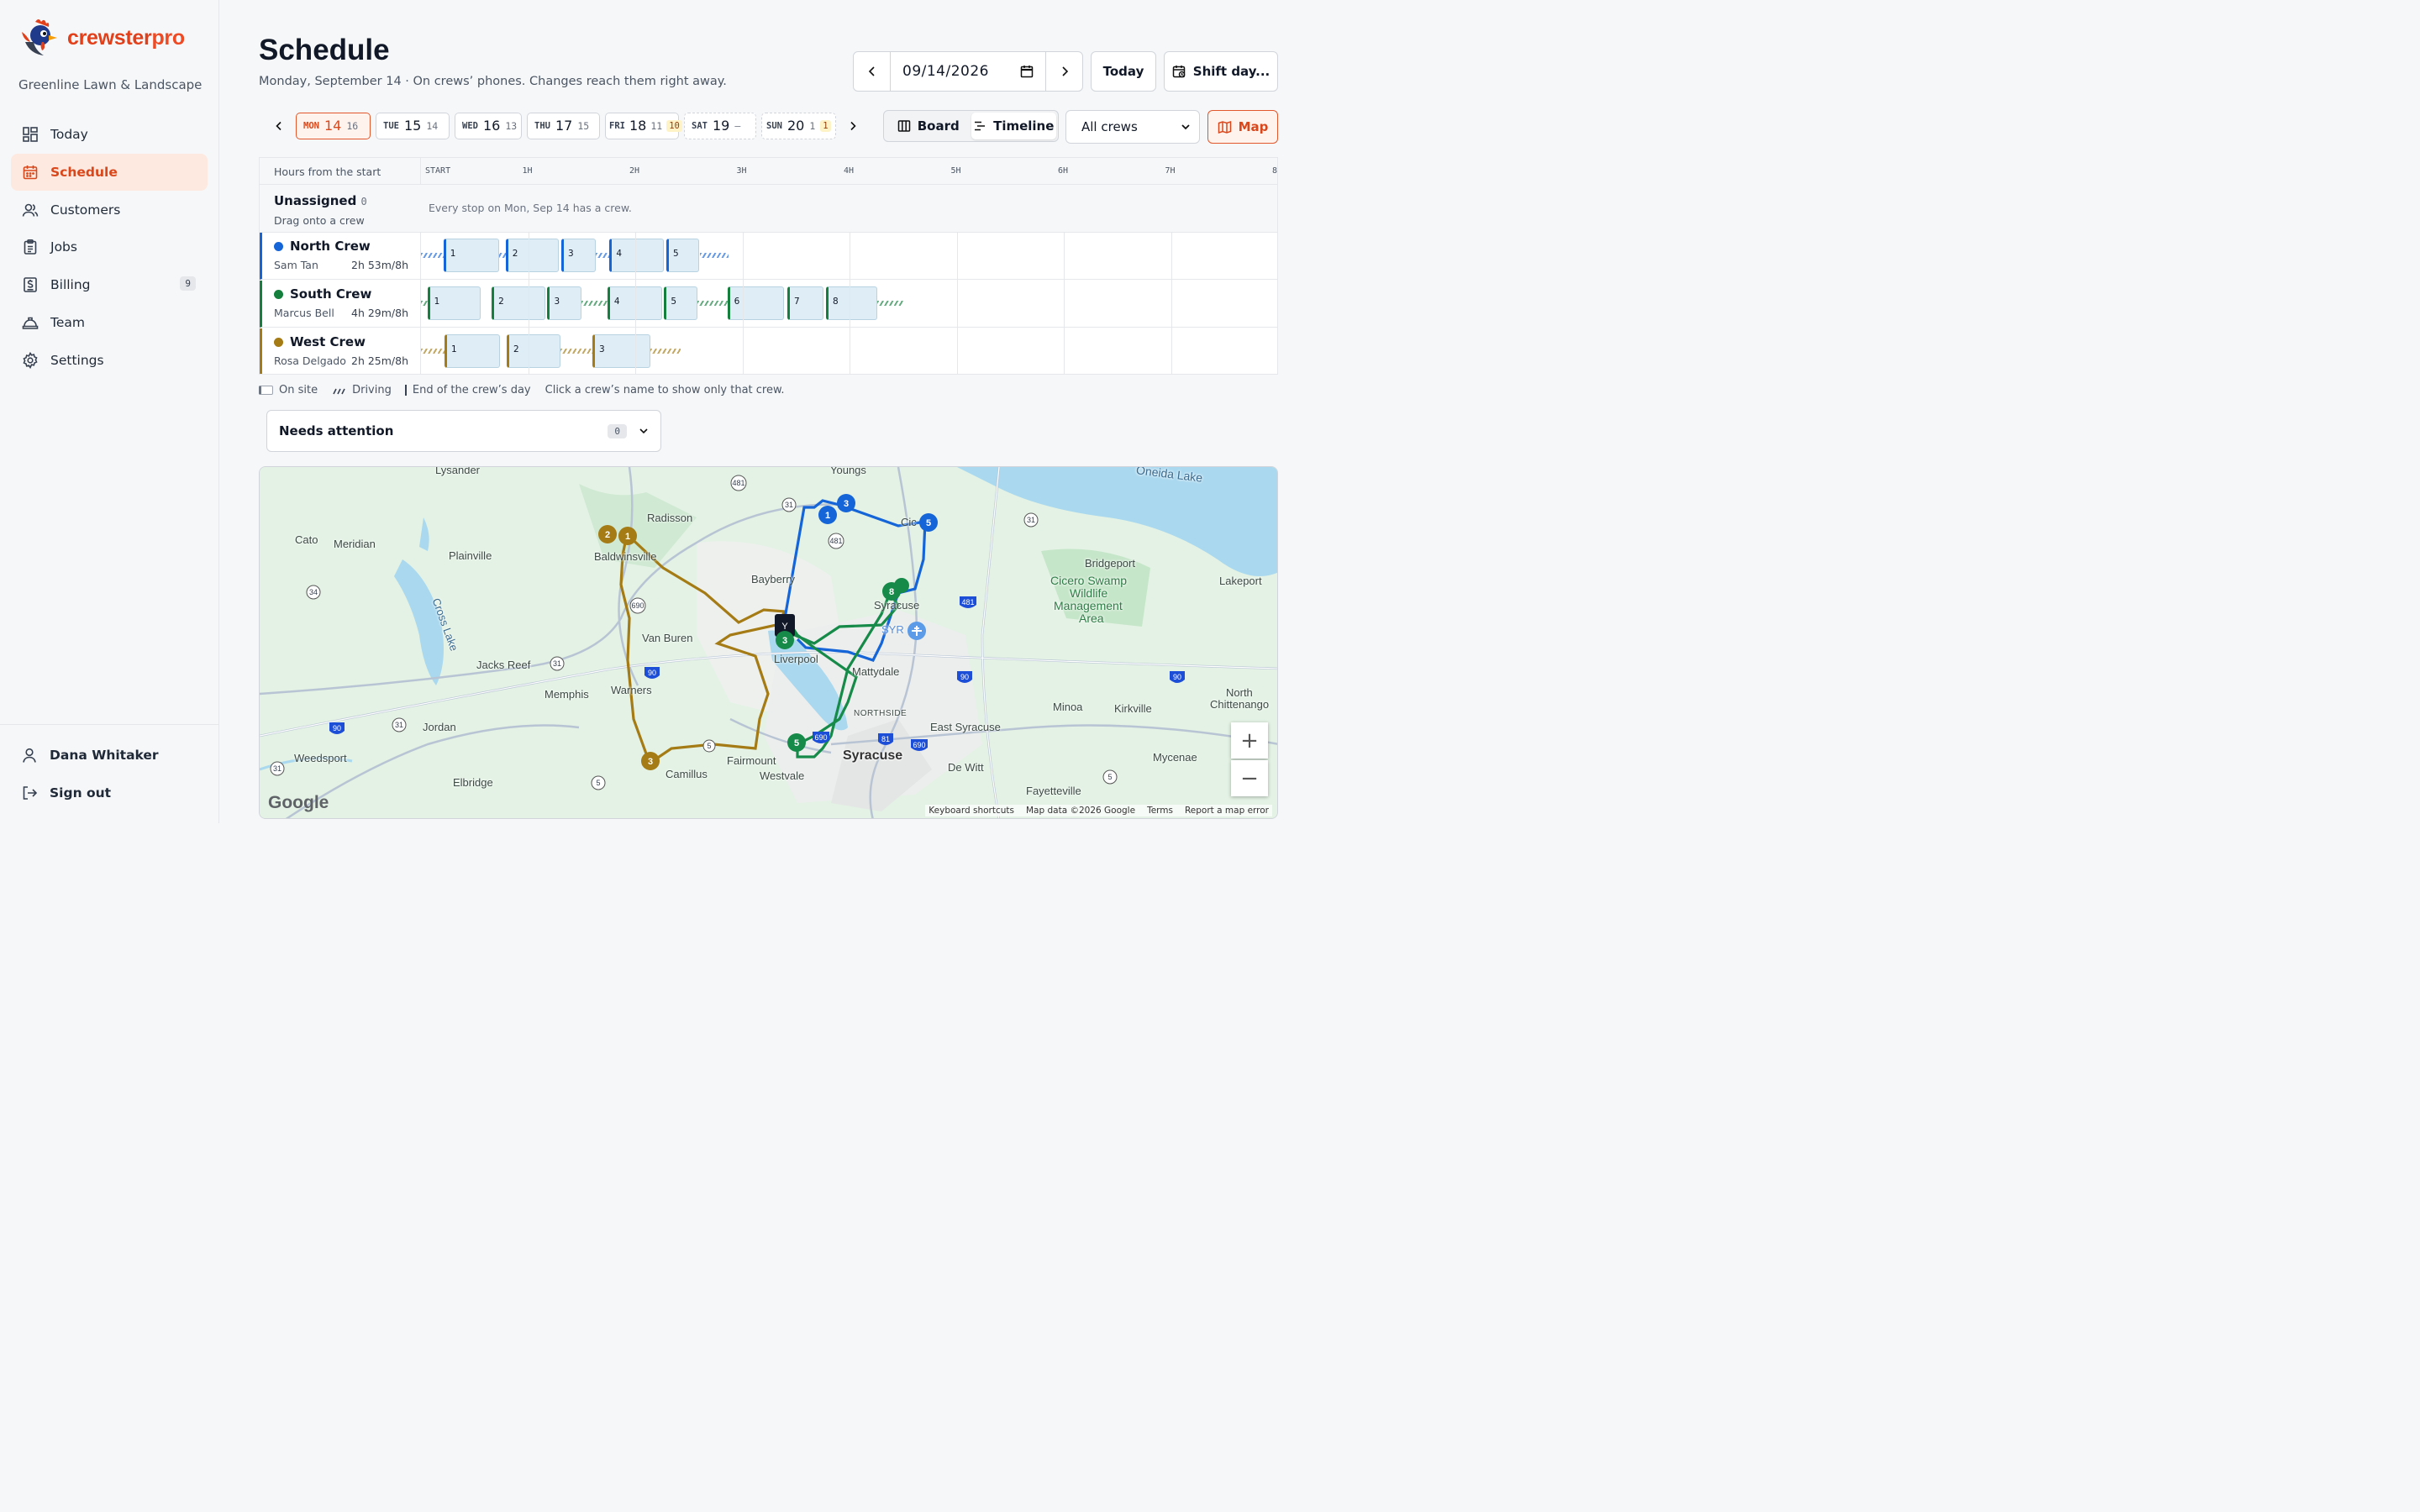 The height and width of the screenshot is (1512, 2420). What do you see at coordinates (563, 125) in the screenshot?
I see `day-chip-thu: THU 17 15` at bounding box center [563, 125].